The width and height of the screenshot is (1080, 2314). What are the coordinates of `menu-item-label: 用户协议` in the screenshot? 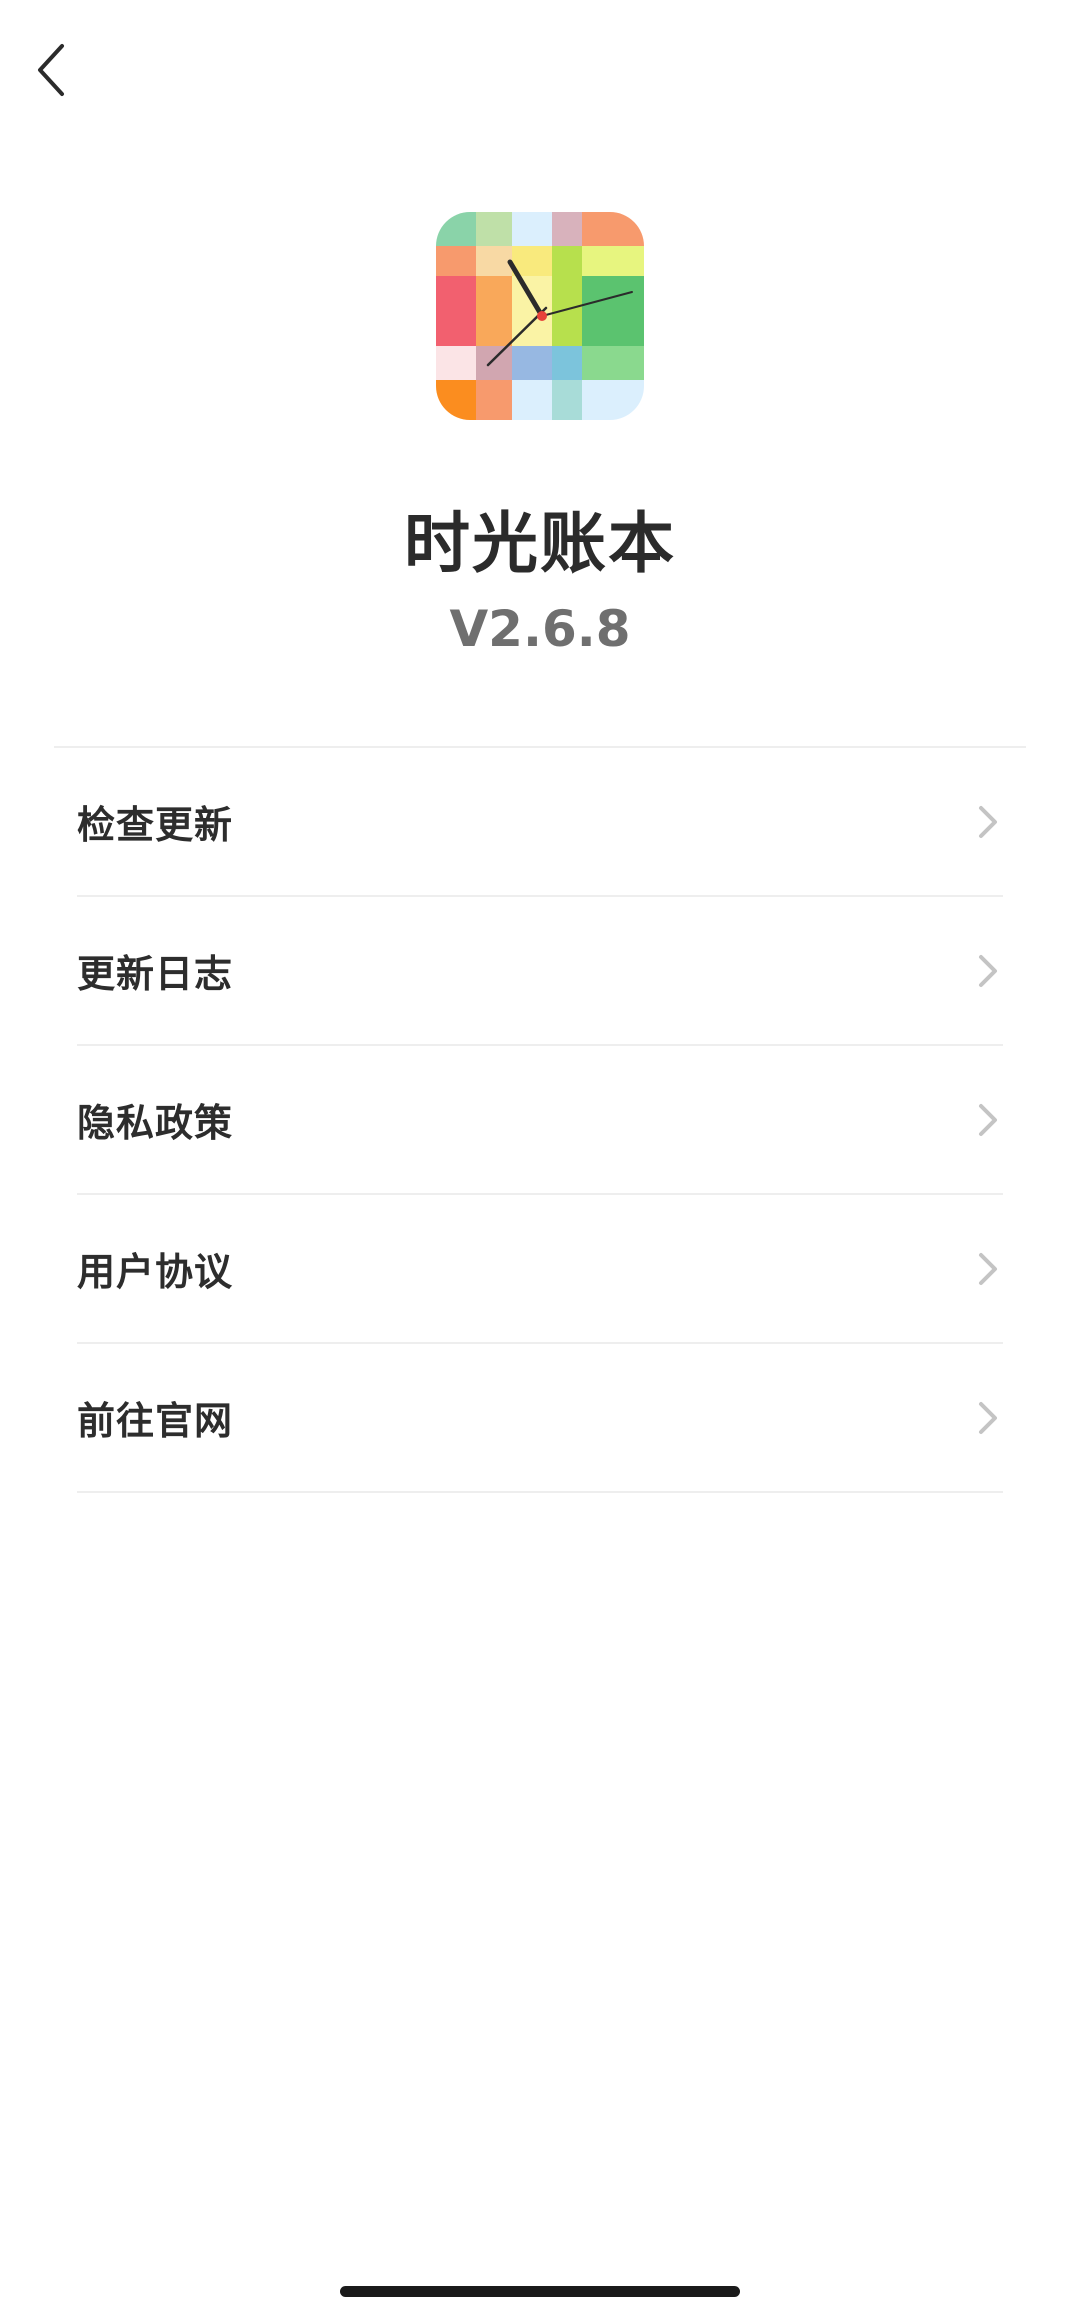 It's located at (155, 1272).